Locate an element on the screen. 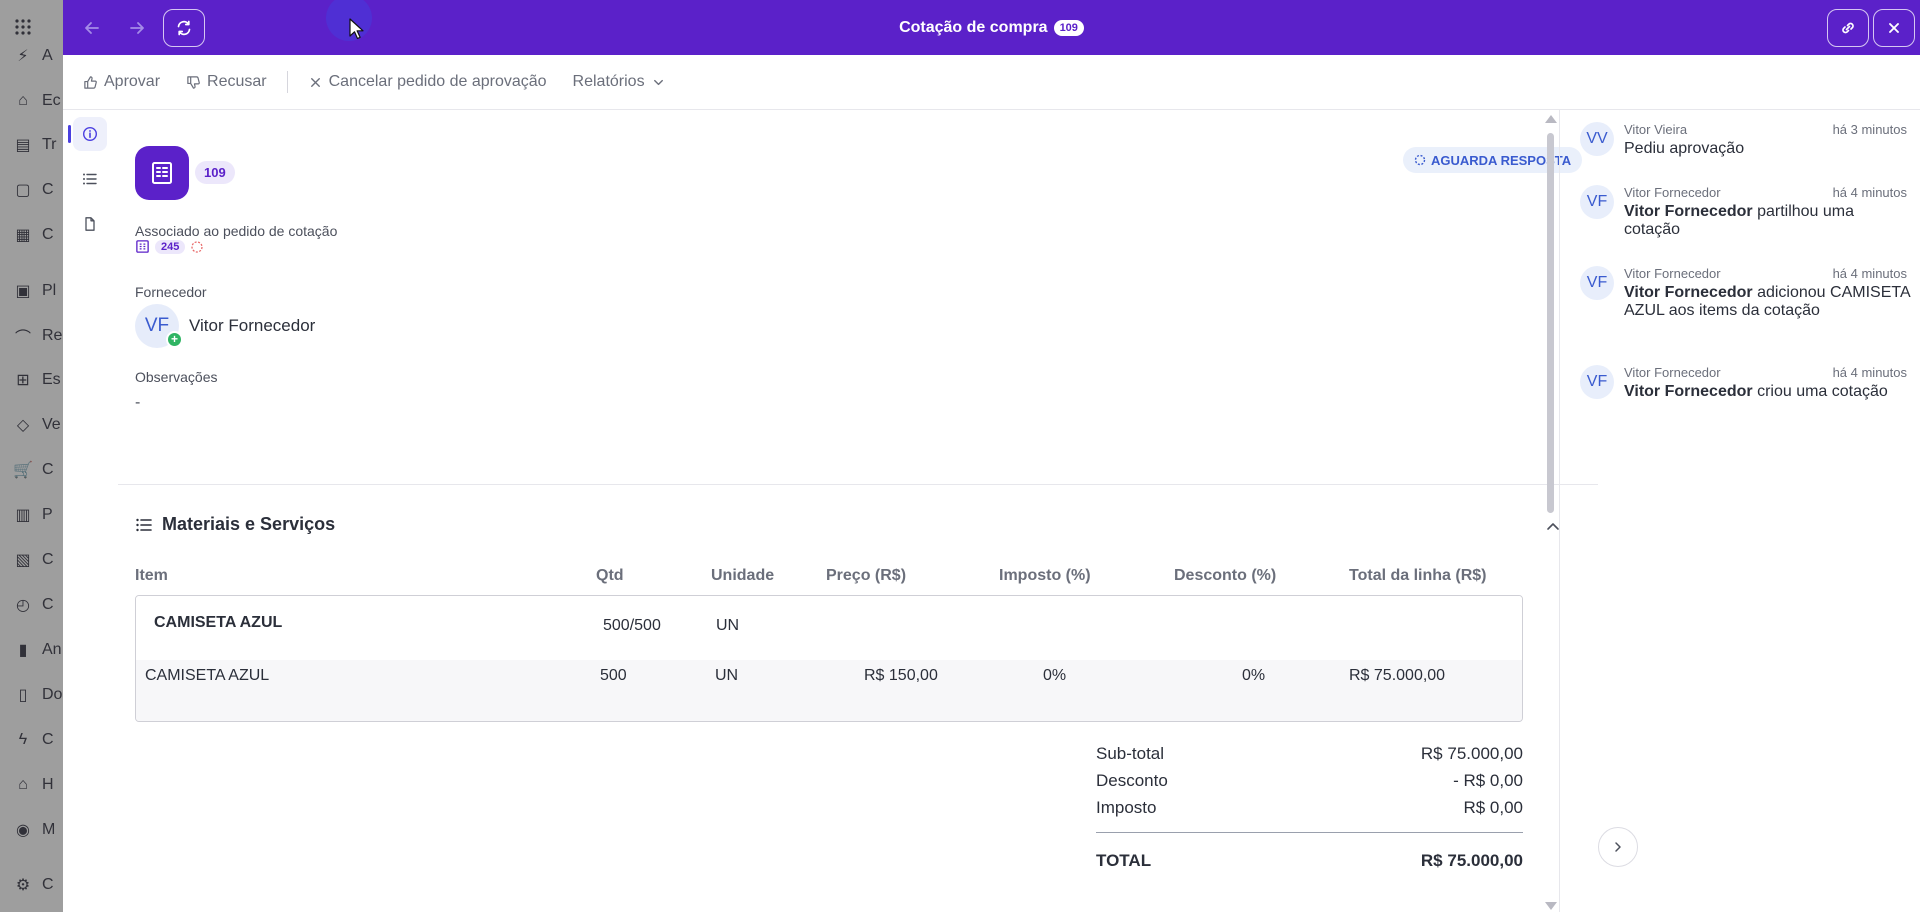 This screenshot has width=1920, height=912. total-row: TOTAL R$ 75.000,00 is located at coordinates (1309, 861).